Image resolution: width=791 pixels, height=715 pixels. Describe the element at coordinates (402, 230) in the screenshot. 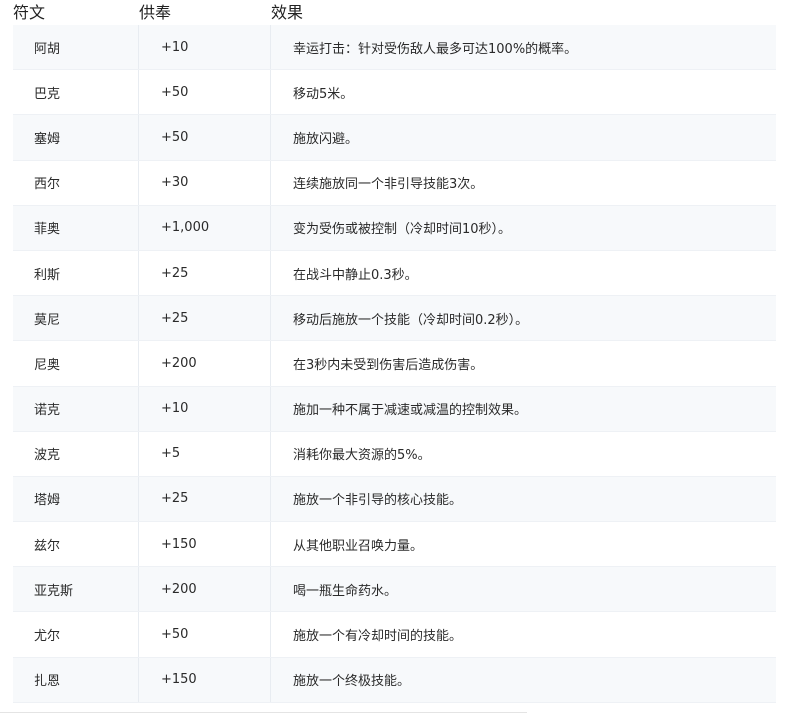

I see `effect-text-cell: 变为受伤或被控制（冷却时间10秒）。` at that location.